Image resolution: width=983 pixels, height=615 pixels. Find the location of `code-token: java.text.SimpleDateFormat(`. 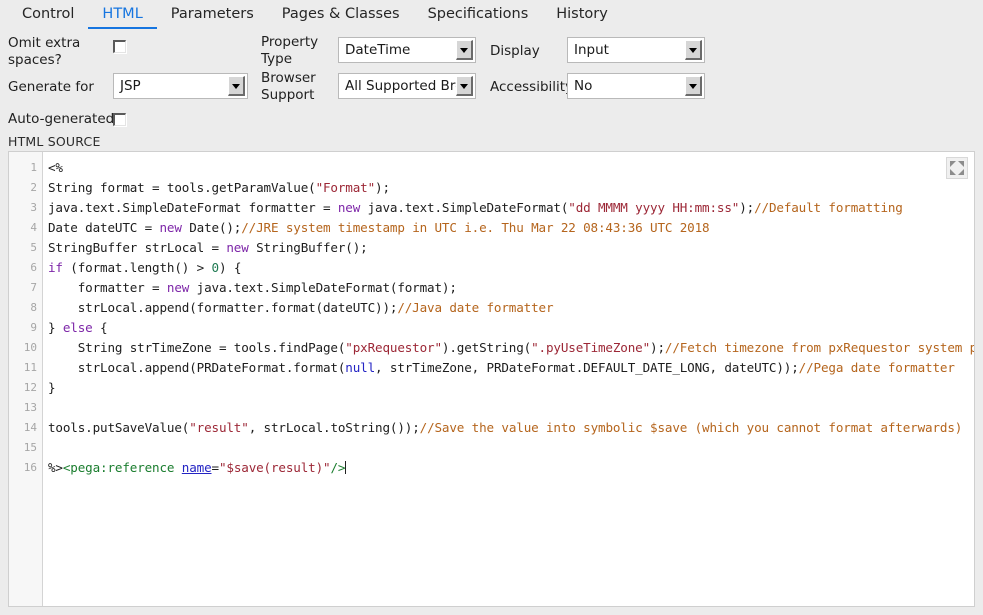

code-token: java.text.SimpleDateFormat( is located at coordinates (464, 207).